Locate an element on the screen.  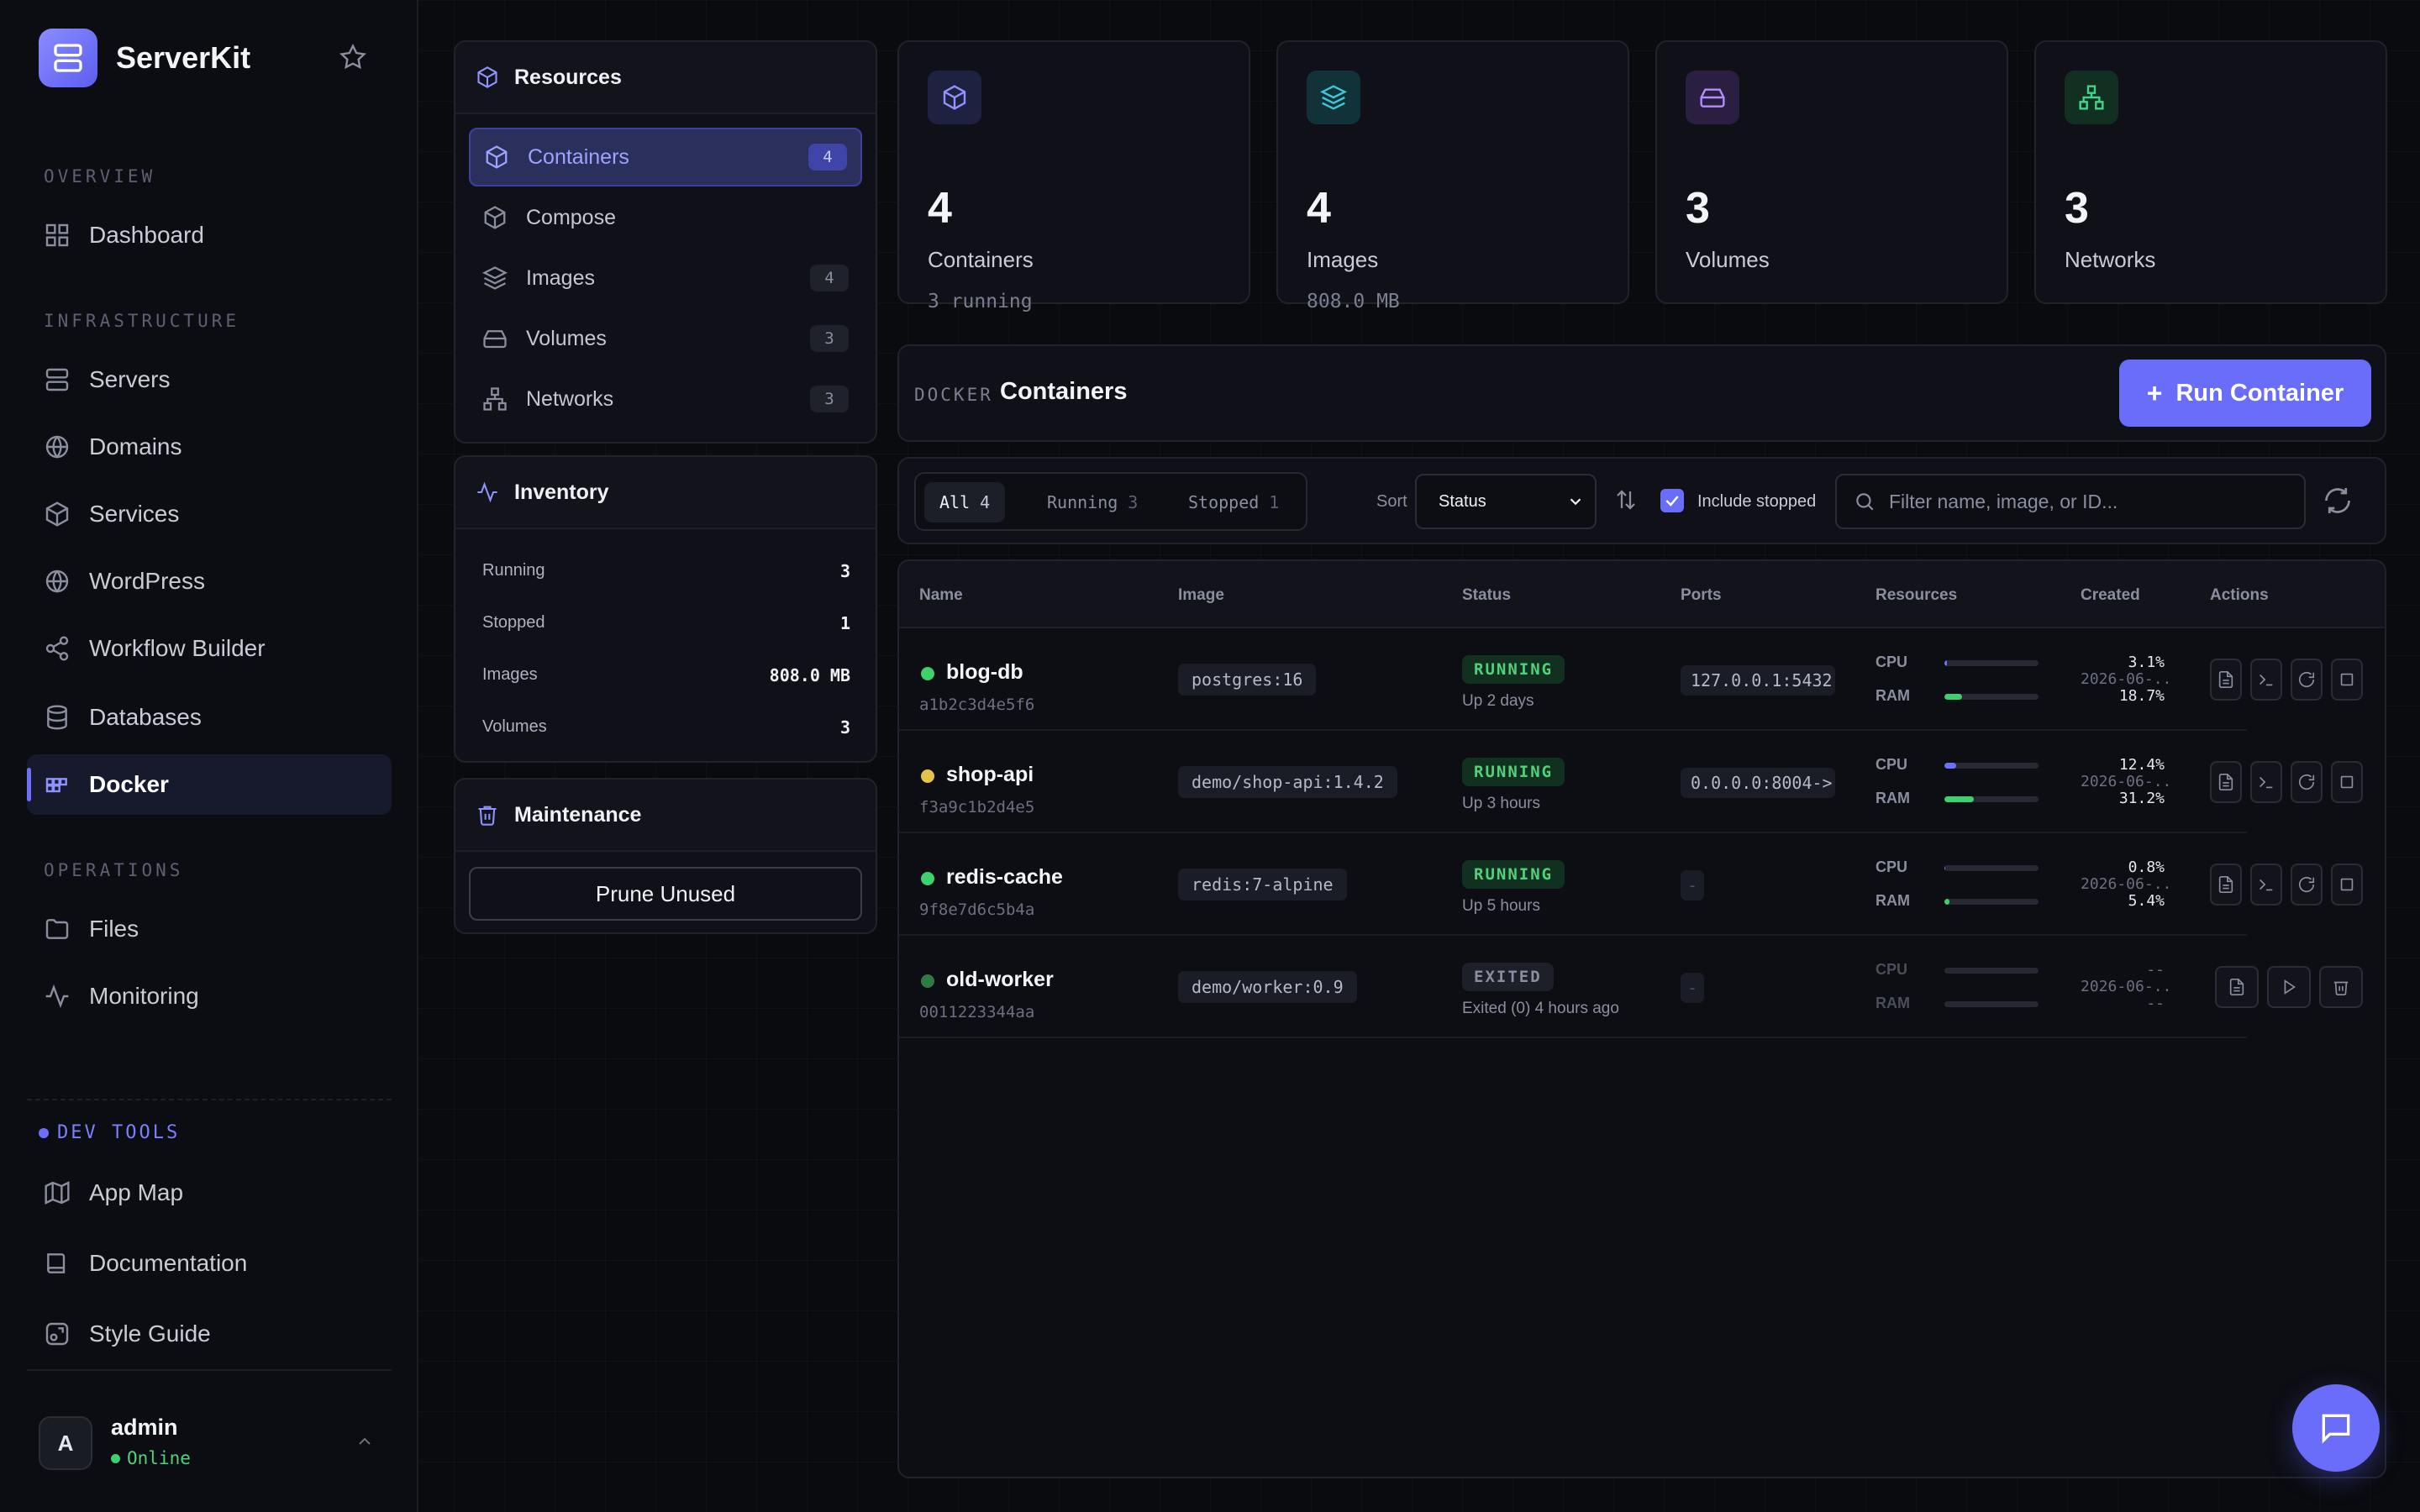
status-dot is located at coordinates (928, 981).